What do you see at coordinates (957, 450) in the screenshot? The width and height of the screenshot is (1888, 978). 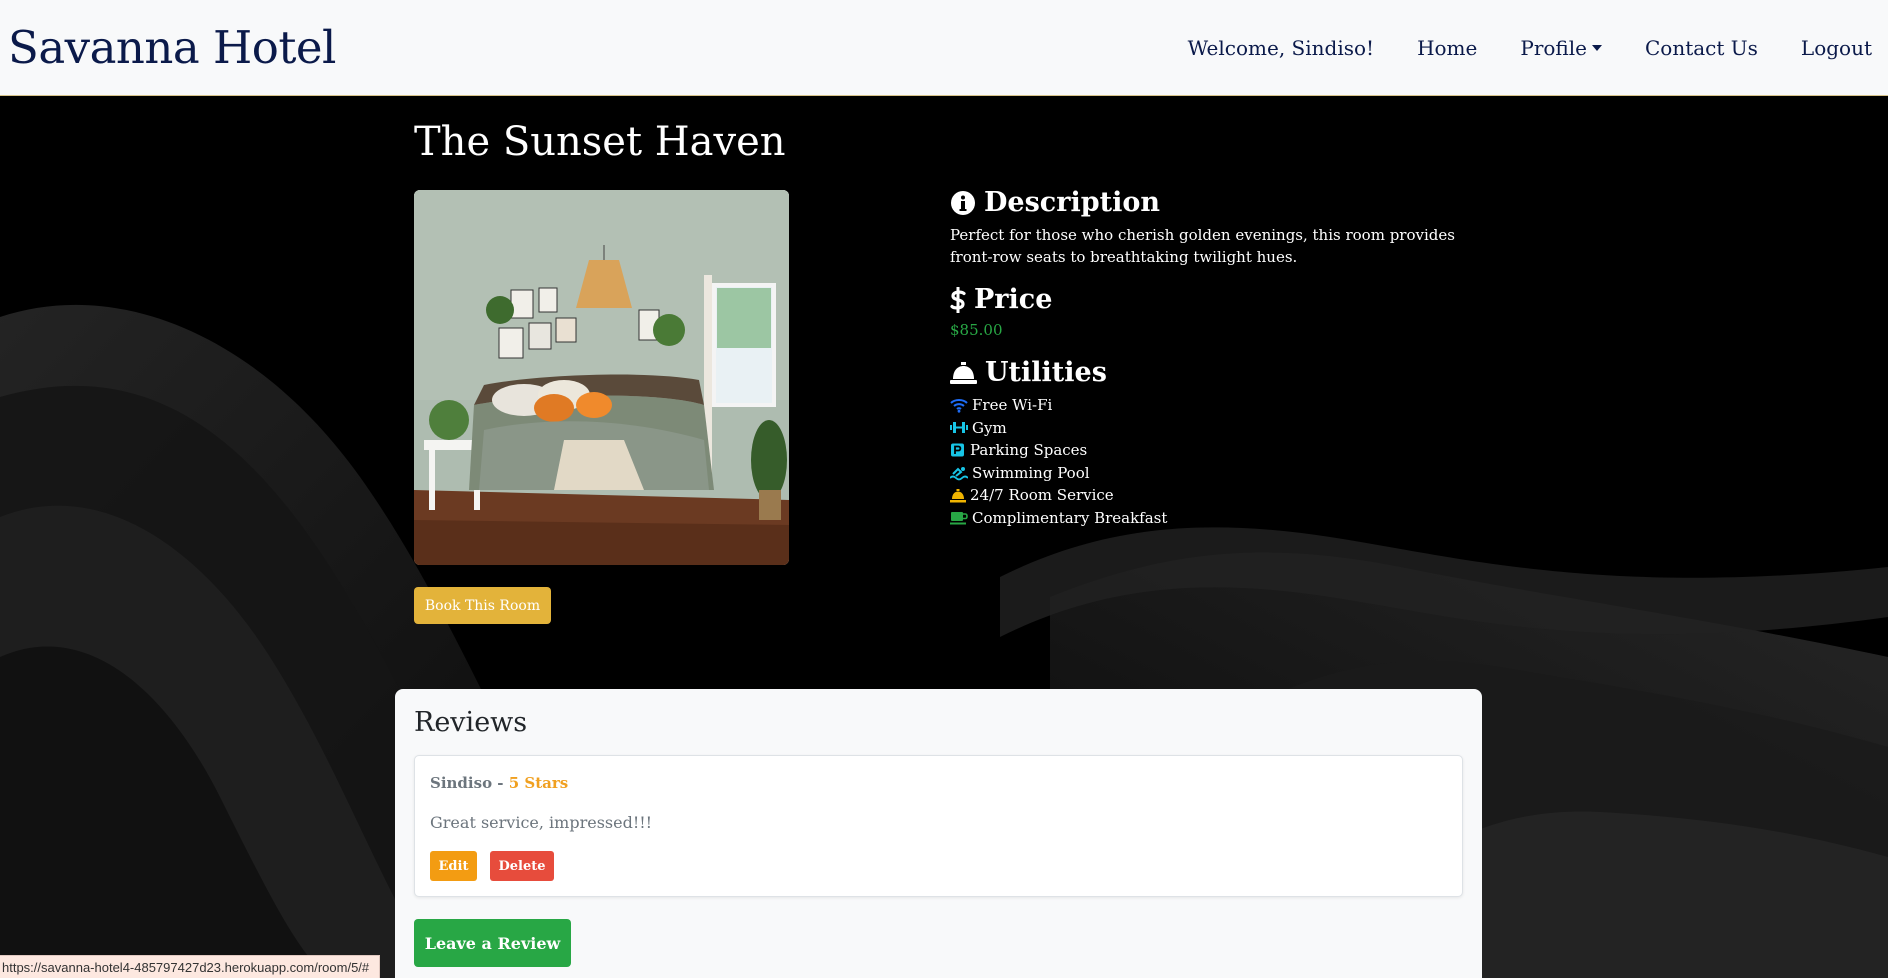 I see `parking-icon` at bounding box center [957, 450].